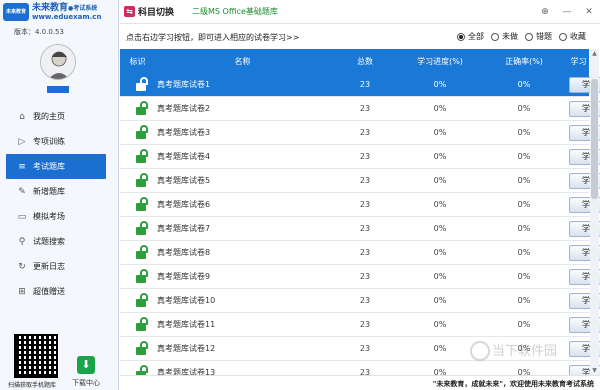  What do you see at coordinates (86, 365) in the screenshot?
I see `download-icon: ⬇` at bounding box center [86, 365].